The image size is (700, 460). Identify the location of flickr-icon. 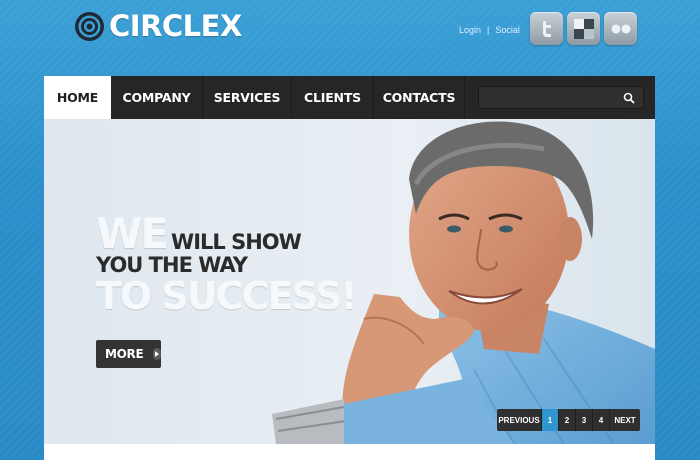
(620, 28).